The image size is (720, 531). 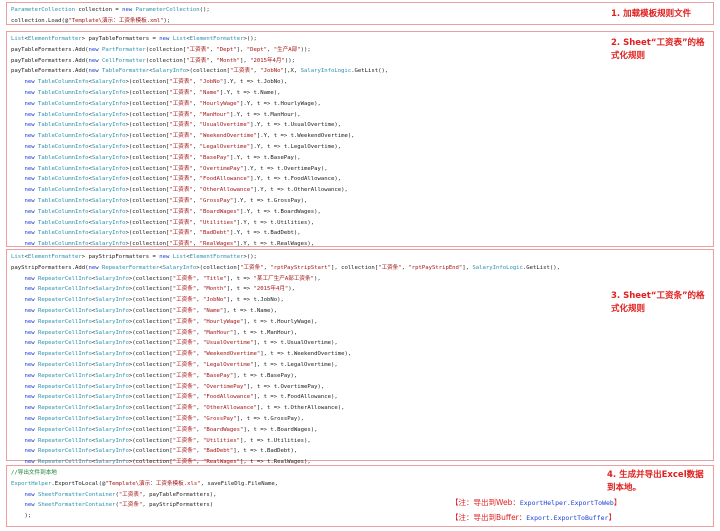 What do you see at coordinates (655, 481) in the screenshot?
I see `annotation-note: 4. 生成并导出Excel数据到本地。` at bounding box center [655, 481].